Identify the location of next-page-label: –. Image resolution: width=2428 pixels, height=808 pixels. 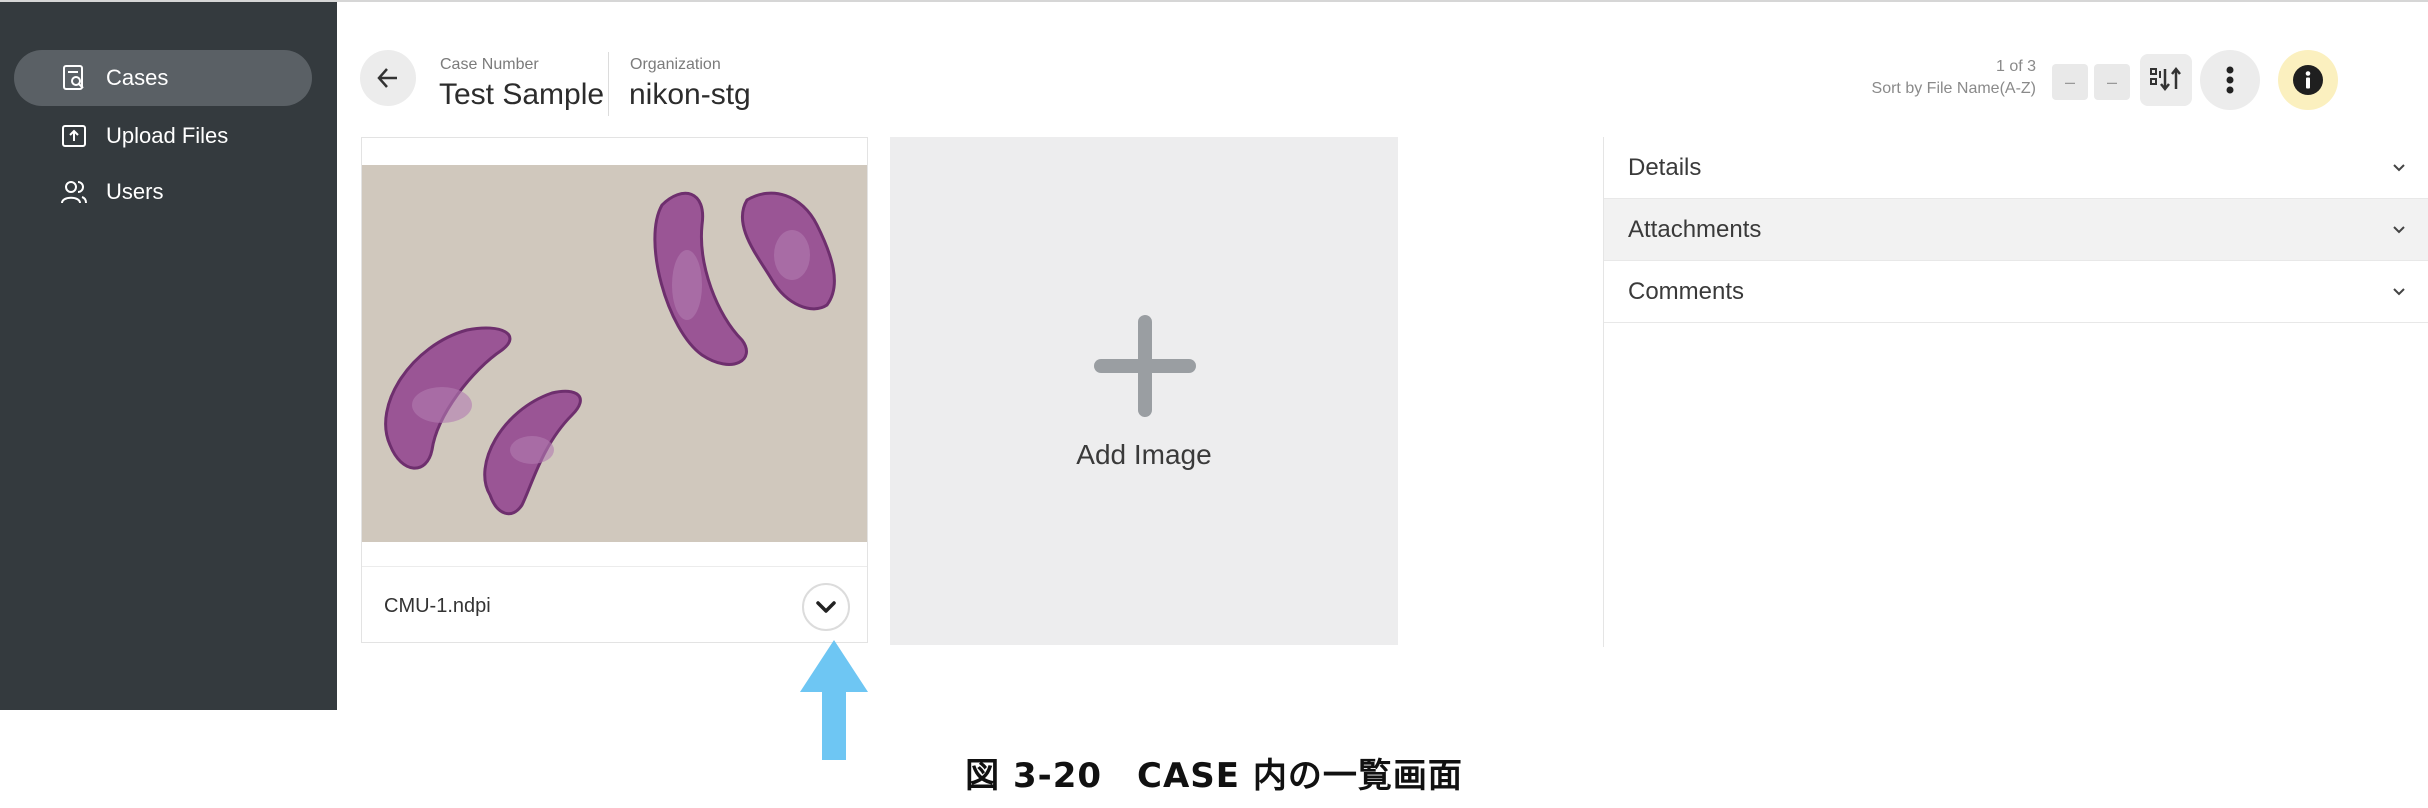
(2111, 81).